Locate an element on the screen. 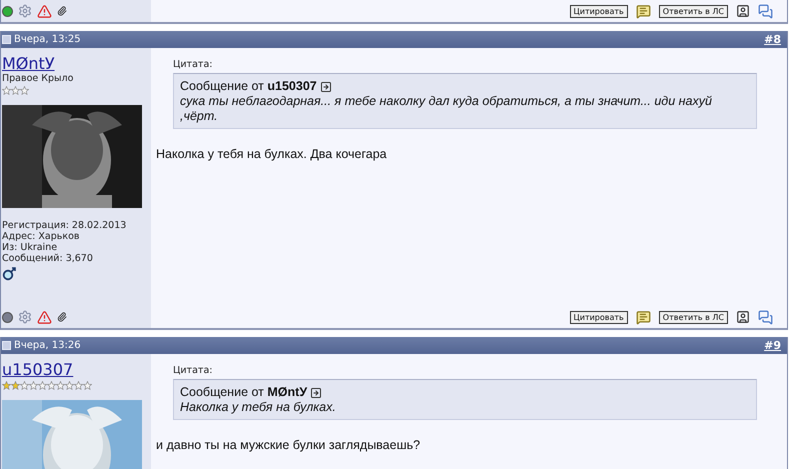 The image size is (800, 469). quote-text: сука ты неблагодарная... я тебе наколку дал куда обратиться, а ты значит... иди нахуй ,чёрт. is located at coordinates (446, 109).